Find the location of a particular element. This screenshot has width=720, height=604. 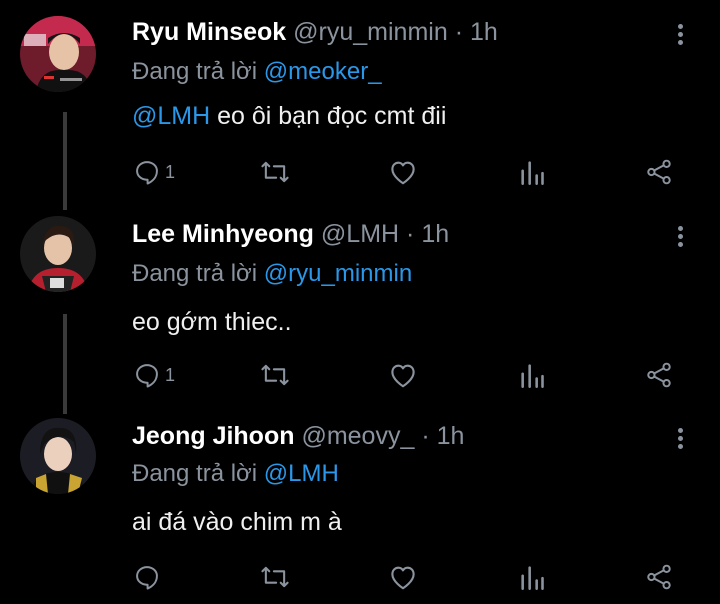

replying-to-link: @LMH is located at coordinates (301, 473).